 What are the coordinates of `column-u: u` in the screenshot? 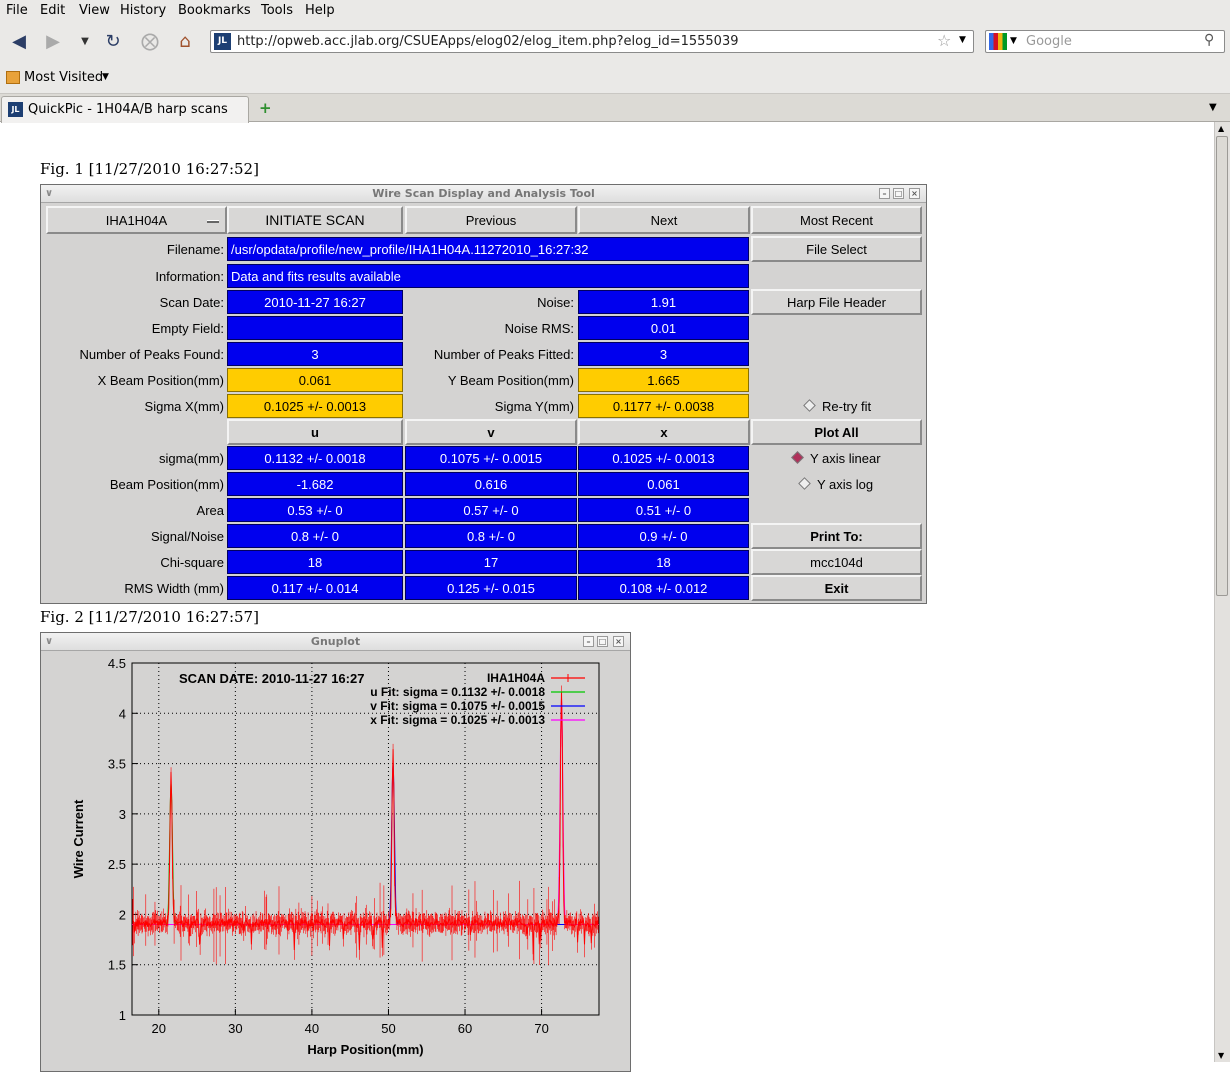 It's located at (315, 432).